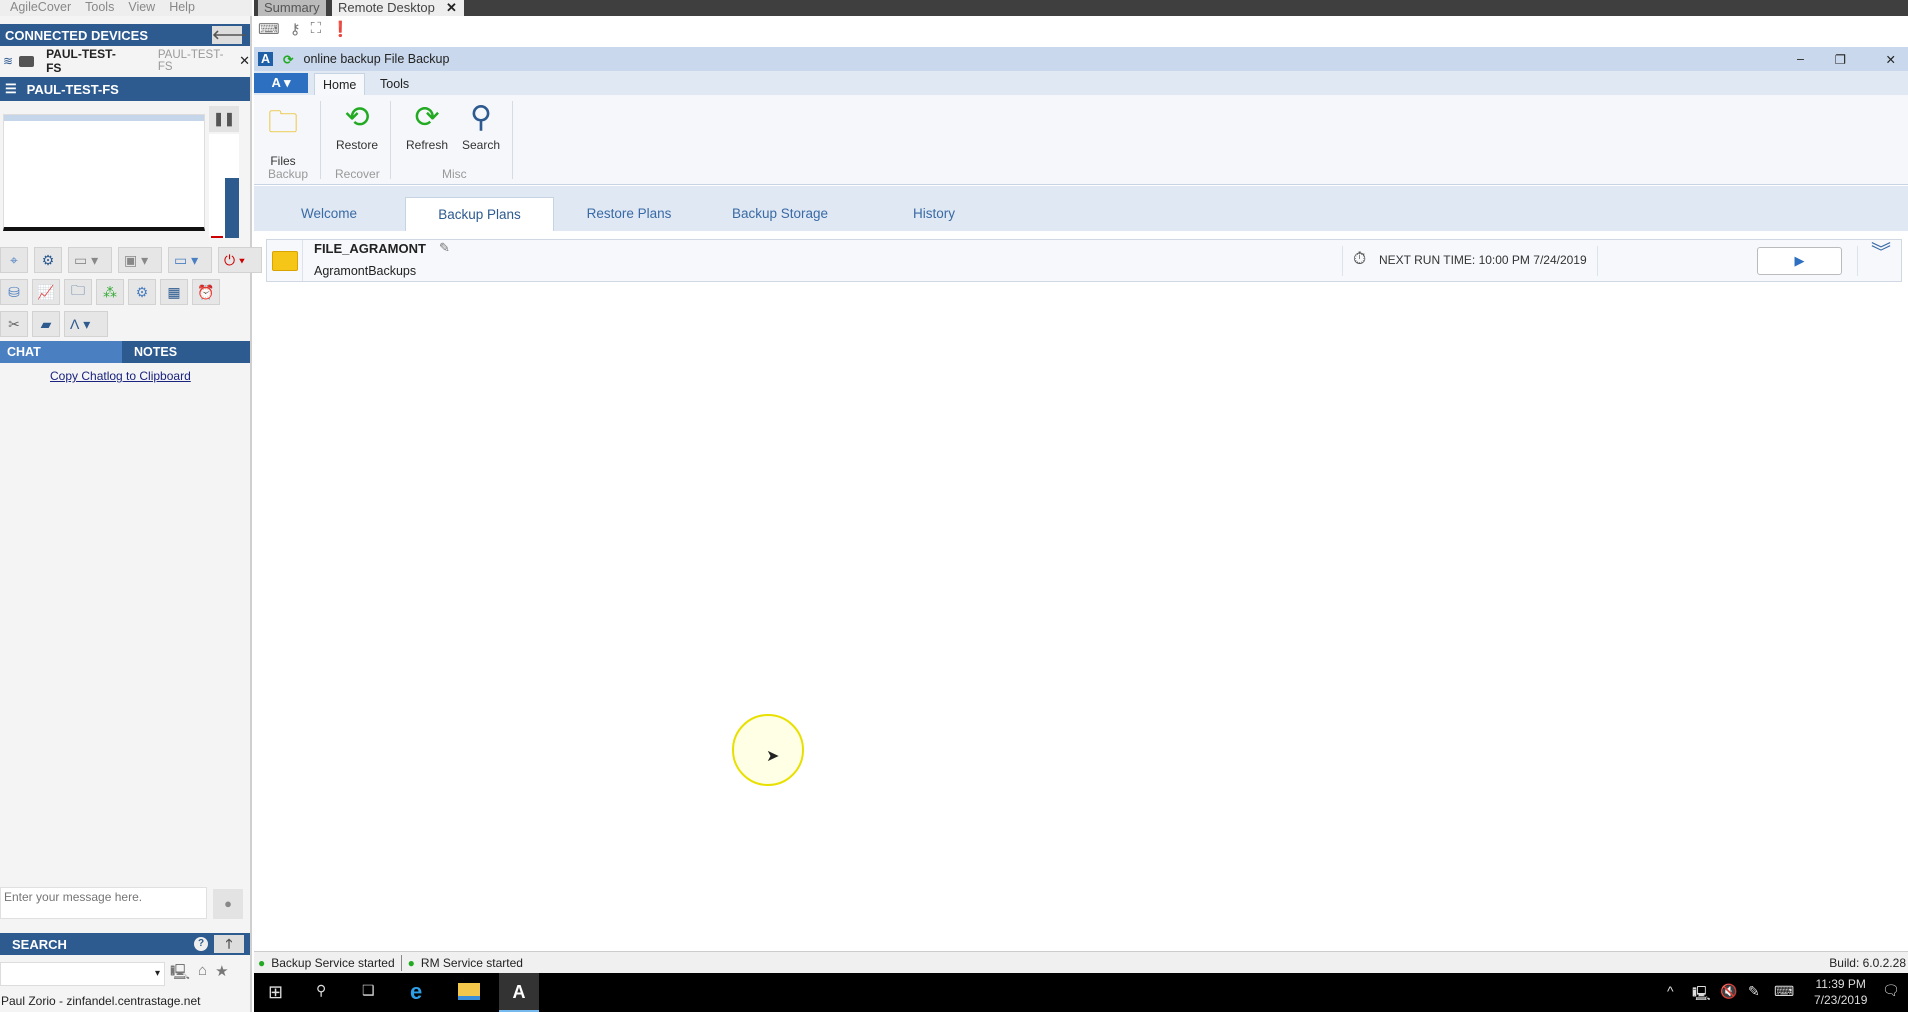  What do you see at coordinates (1840, 992) in the screenshot?
I see `clock: 11:39 PM 7/23/2019` at bounding box center [1840, 992].